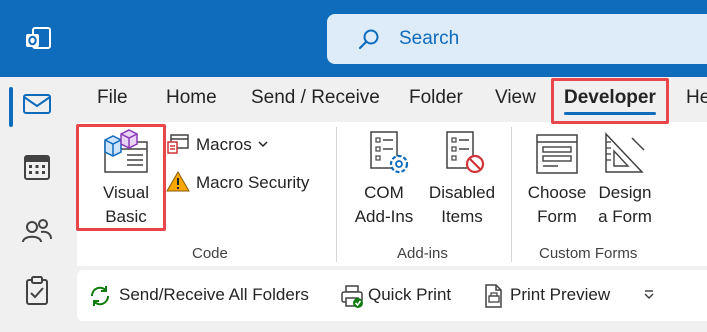 The image size is (707, 332). Describe the element at coordinates (126, 192) in the screenshot. I see `visual-basic-label-1: Visual` at that location.